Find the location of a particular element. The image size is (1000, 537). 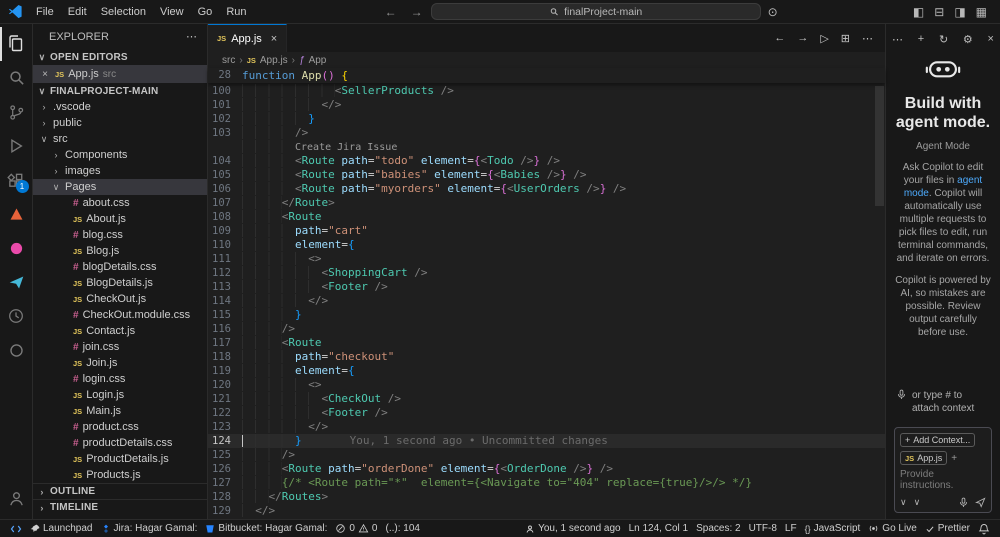

context-file-chip: JS App.js is located at coordinates (924, 458).